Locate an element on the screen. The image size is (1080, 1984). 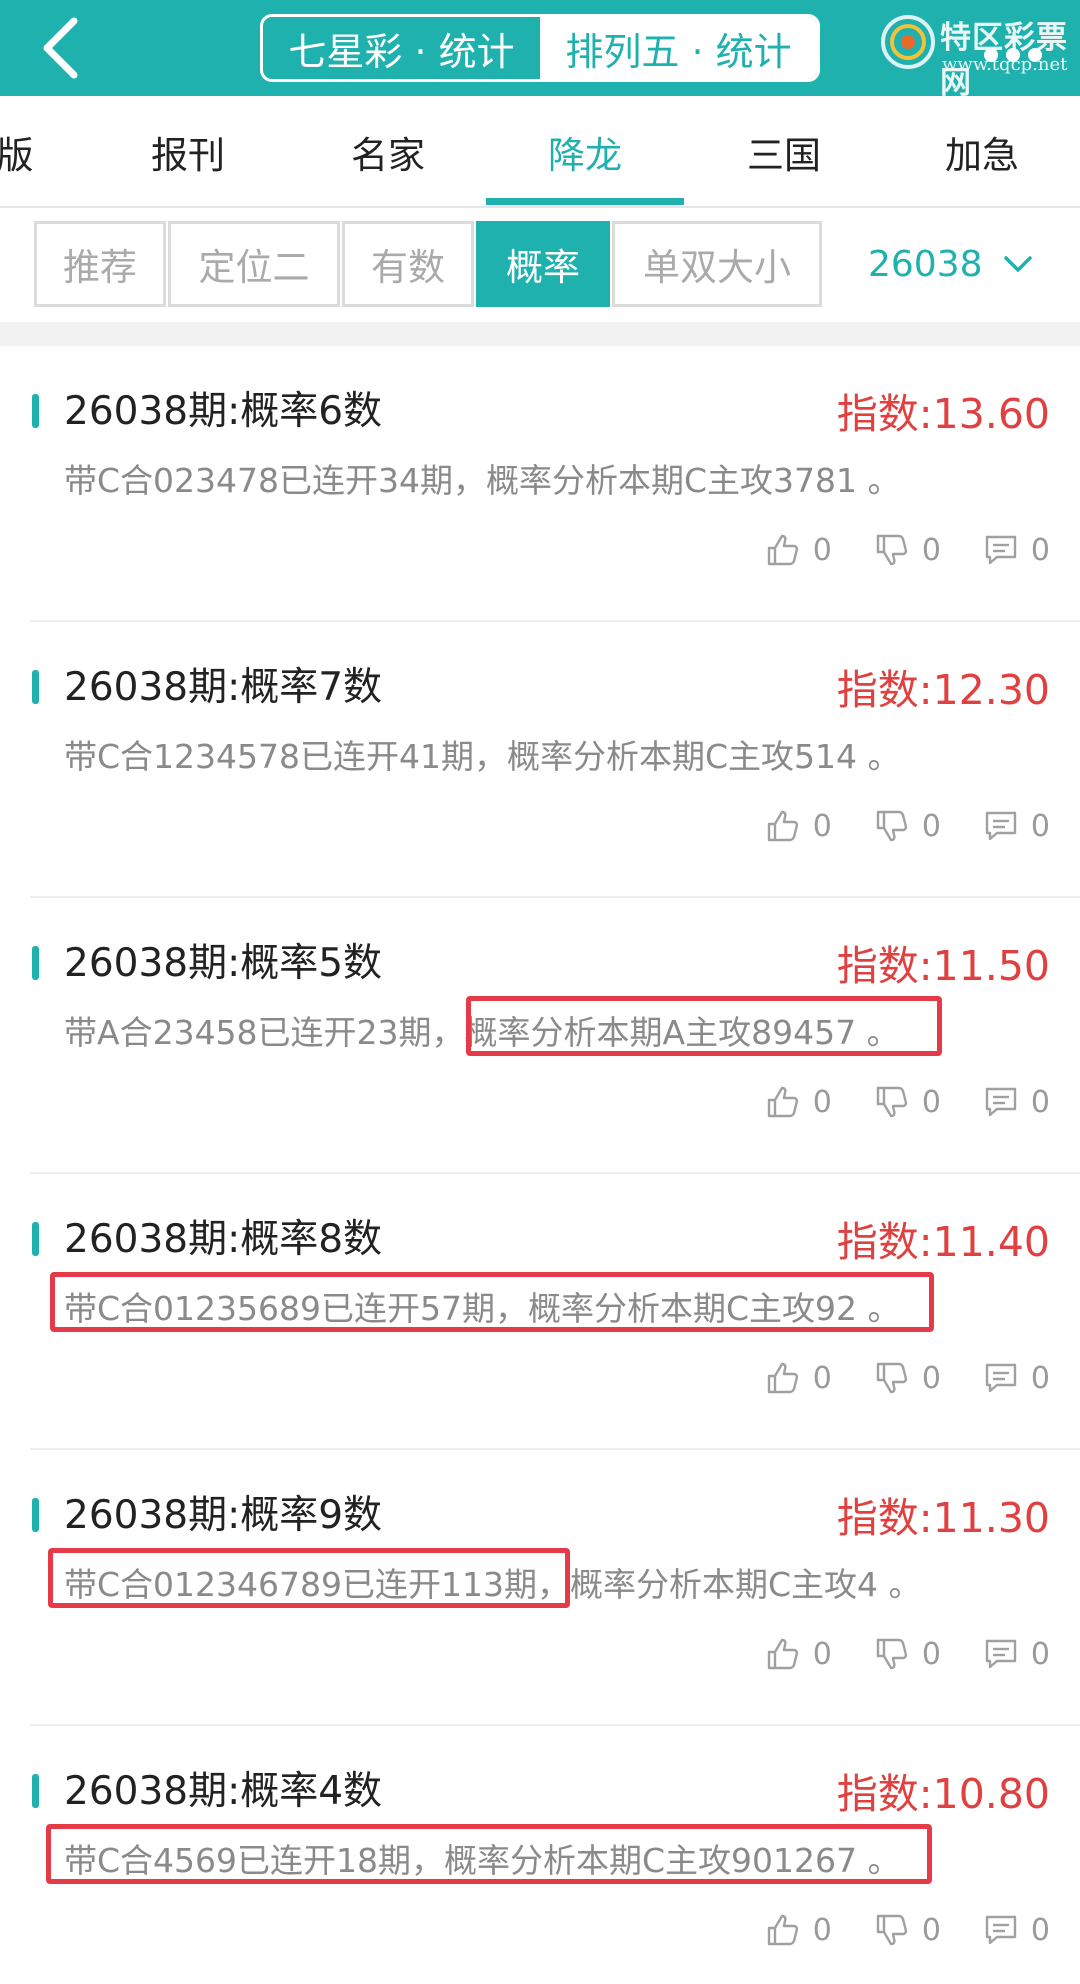
tab-baokan: 报刊 is located at coordinates (188, 152).